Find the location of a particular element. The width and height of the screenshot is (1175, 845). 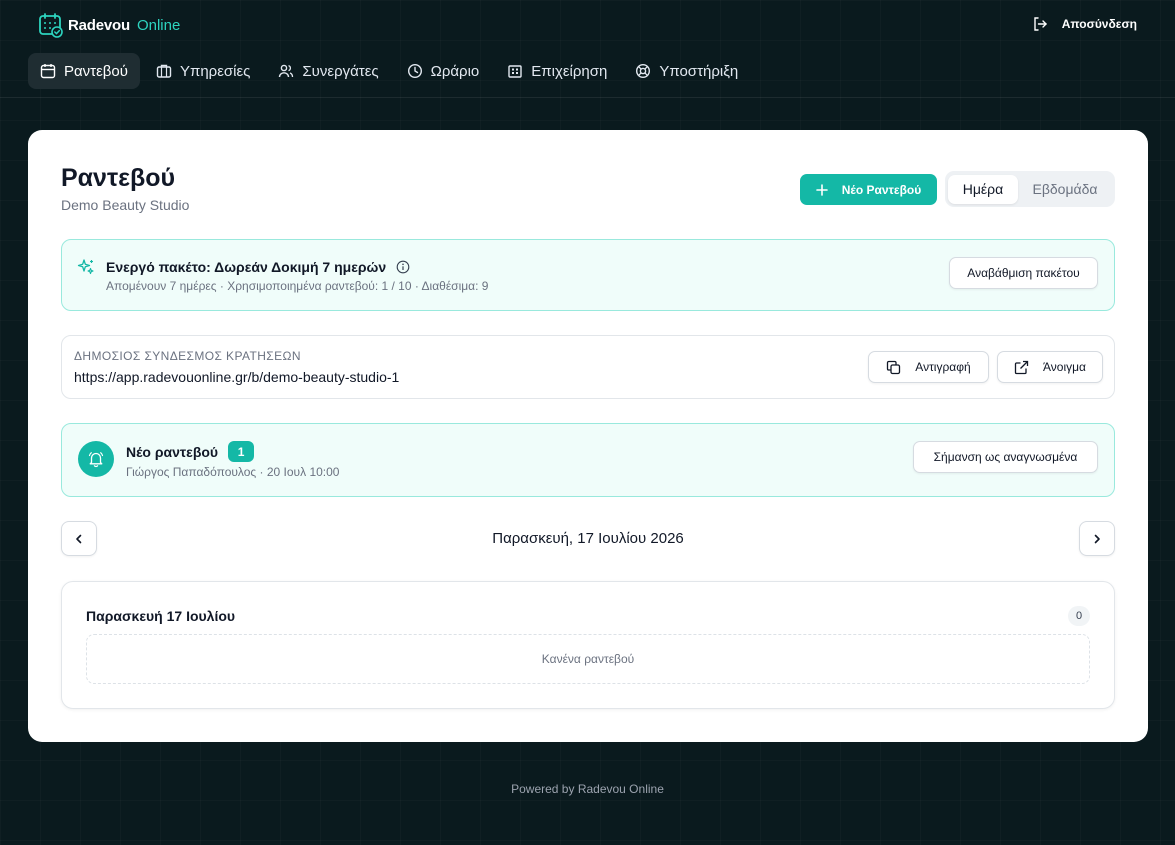

nav-item-appointments: Ραντεβού is located at coordinates (84, 71).